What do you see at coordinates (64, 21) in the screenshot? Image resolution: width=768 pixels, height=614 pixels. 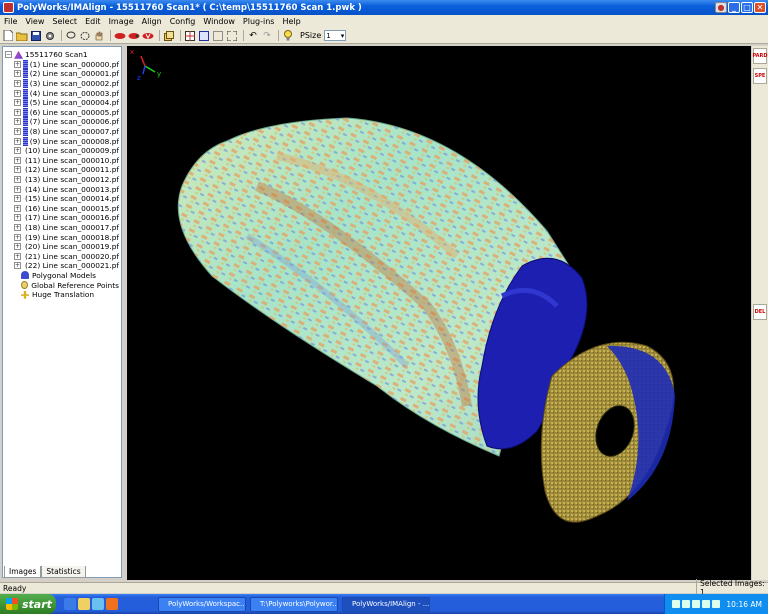 I see `menu-select: Select` at bounding box center [64, 21].